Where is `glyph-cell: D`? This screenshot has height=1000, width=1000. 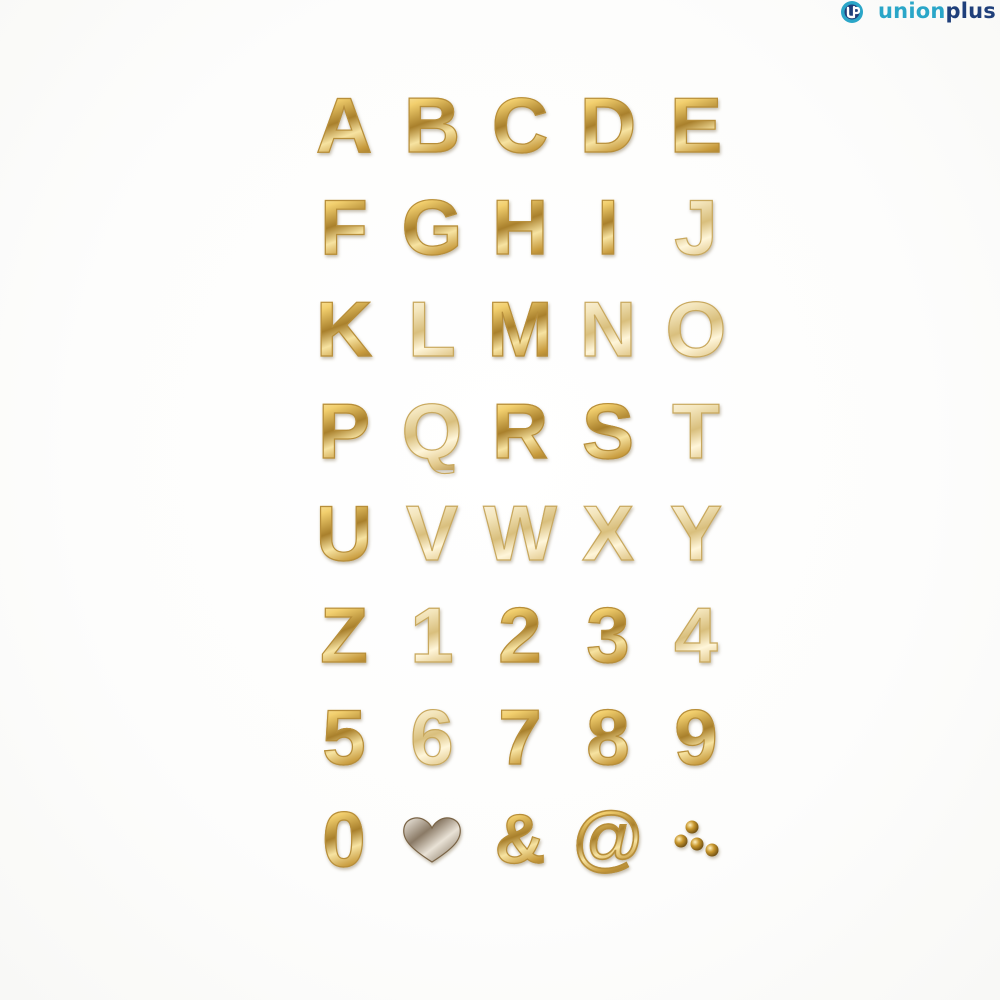 glyph-cell: D is located at coordinates (608, 125).